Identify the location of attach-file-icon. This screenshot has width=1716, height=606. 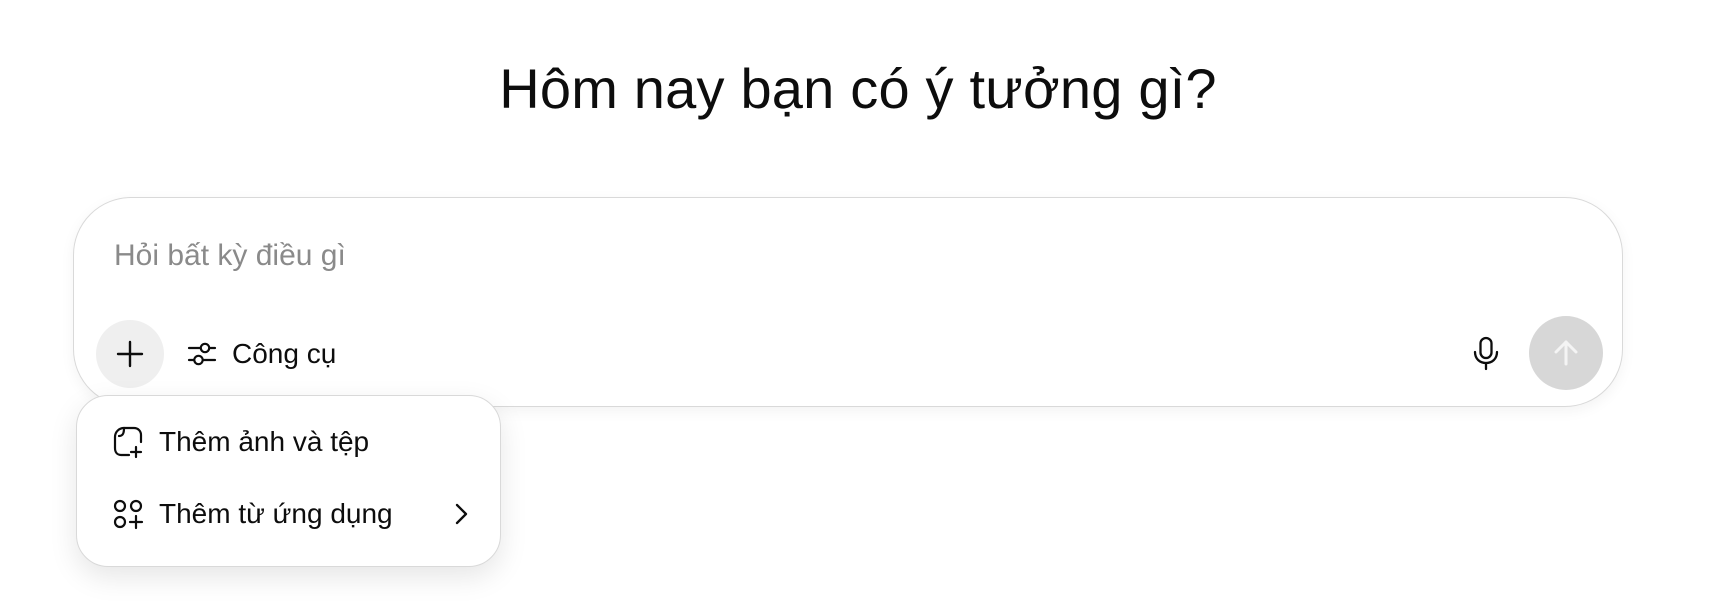
(128, 442).